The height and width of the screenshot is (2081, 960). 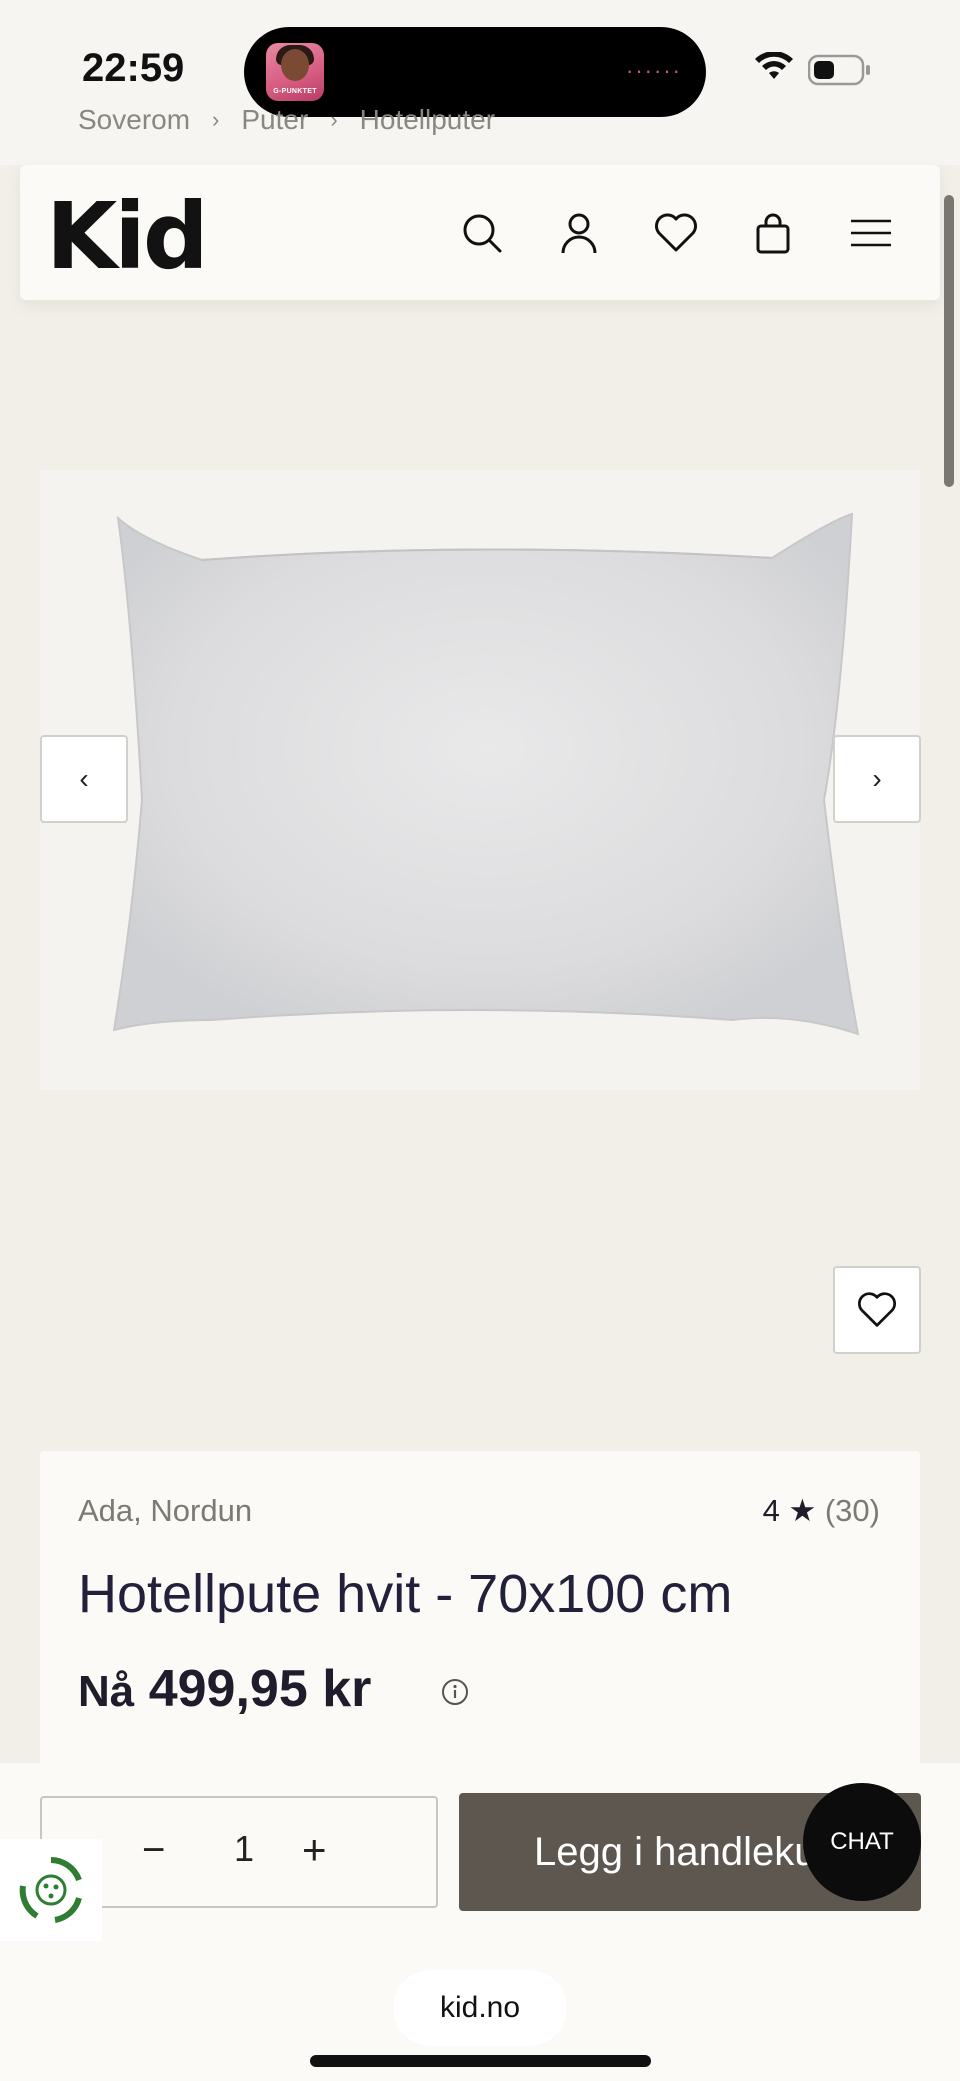 What do you see at coordinates (165, 1511) in the screenshot?
I see `product-brand: Ada, Nordun` at bounding box center [165, 1511].